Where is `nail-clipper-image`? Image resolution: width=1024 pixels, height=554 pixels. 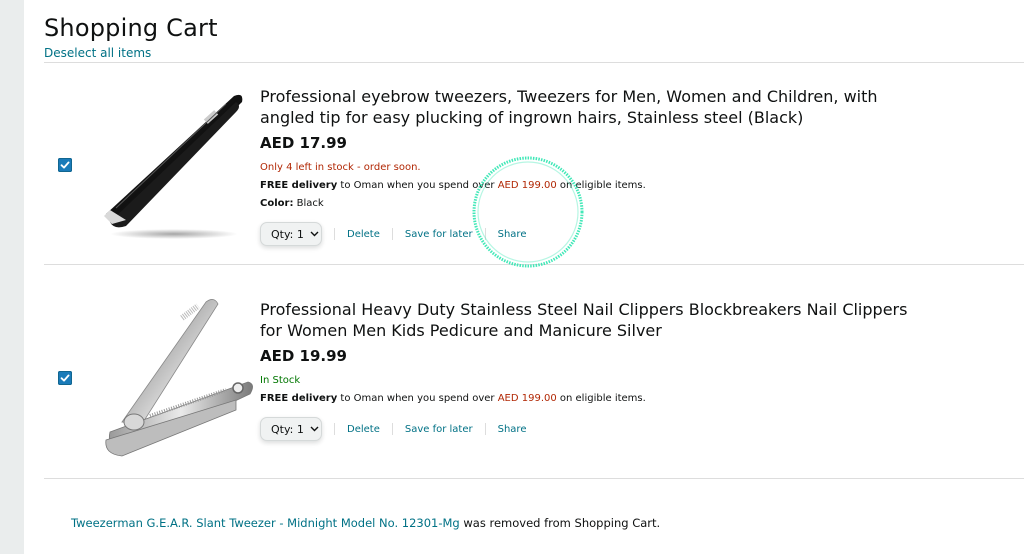 nail-clipper-image is located at coordinates (174, 380).